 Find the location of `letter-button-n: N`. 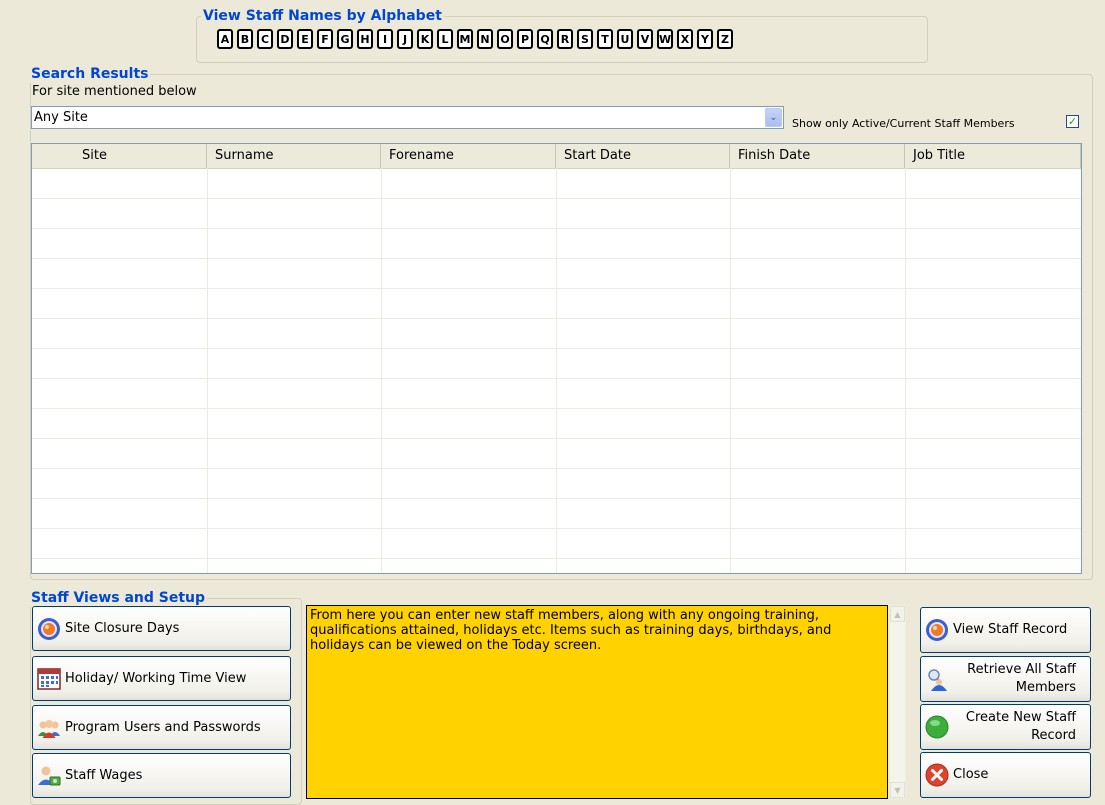

letter-button-n: N is located at coordinates (485, 39).